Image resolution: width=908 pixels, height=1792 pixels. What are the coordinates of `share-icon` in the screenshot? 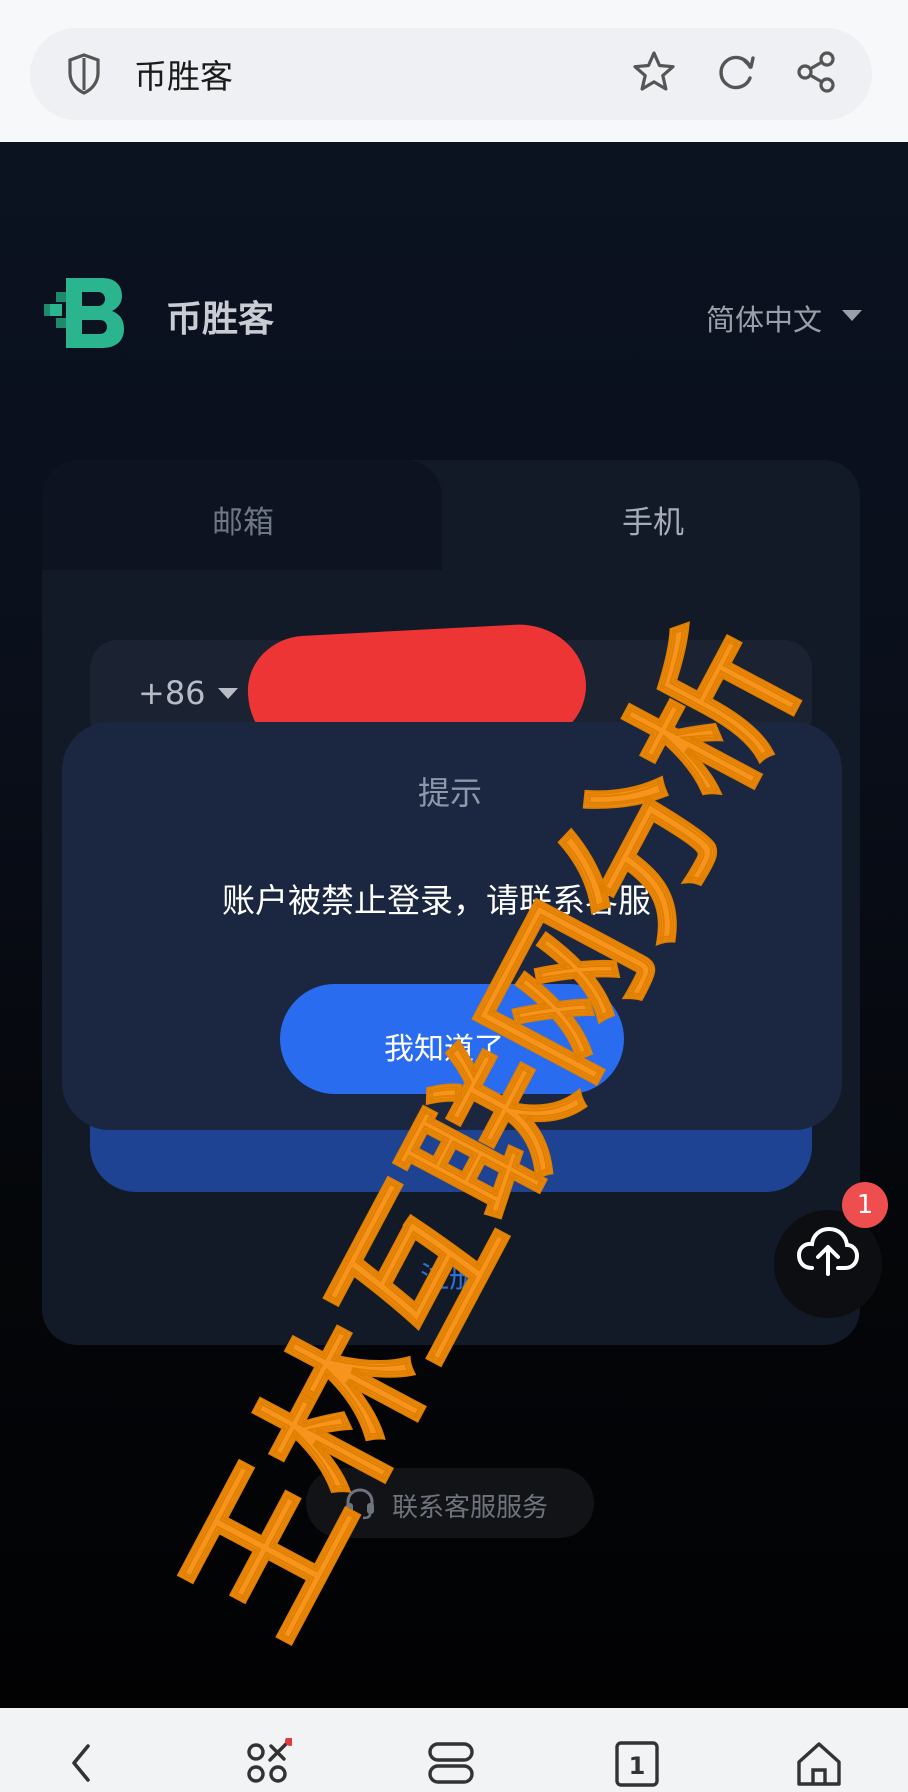 It's located at (816, 72).